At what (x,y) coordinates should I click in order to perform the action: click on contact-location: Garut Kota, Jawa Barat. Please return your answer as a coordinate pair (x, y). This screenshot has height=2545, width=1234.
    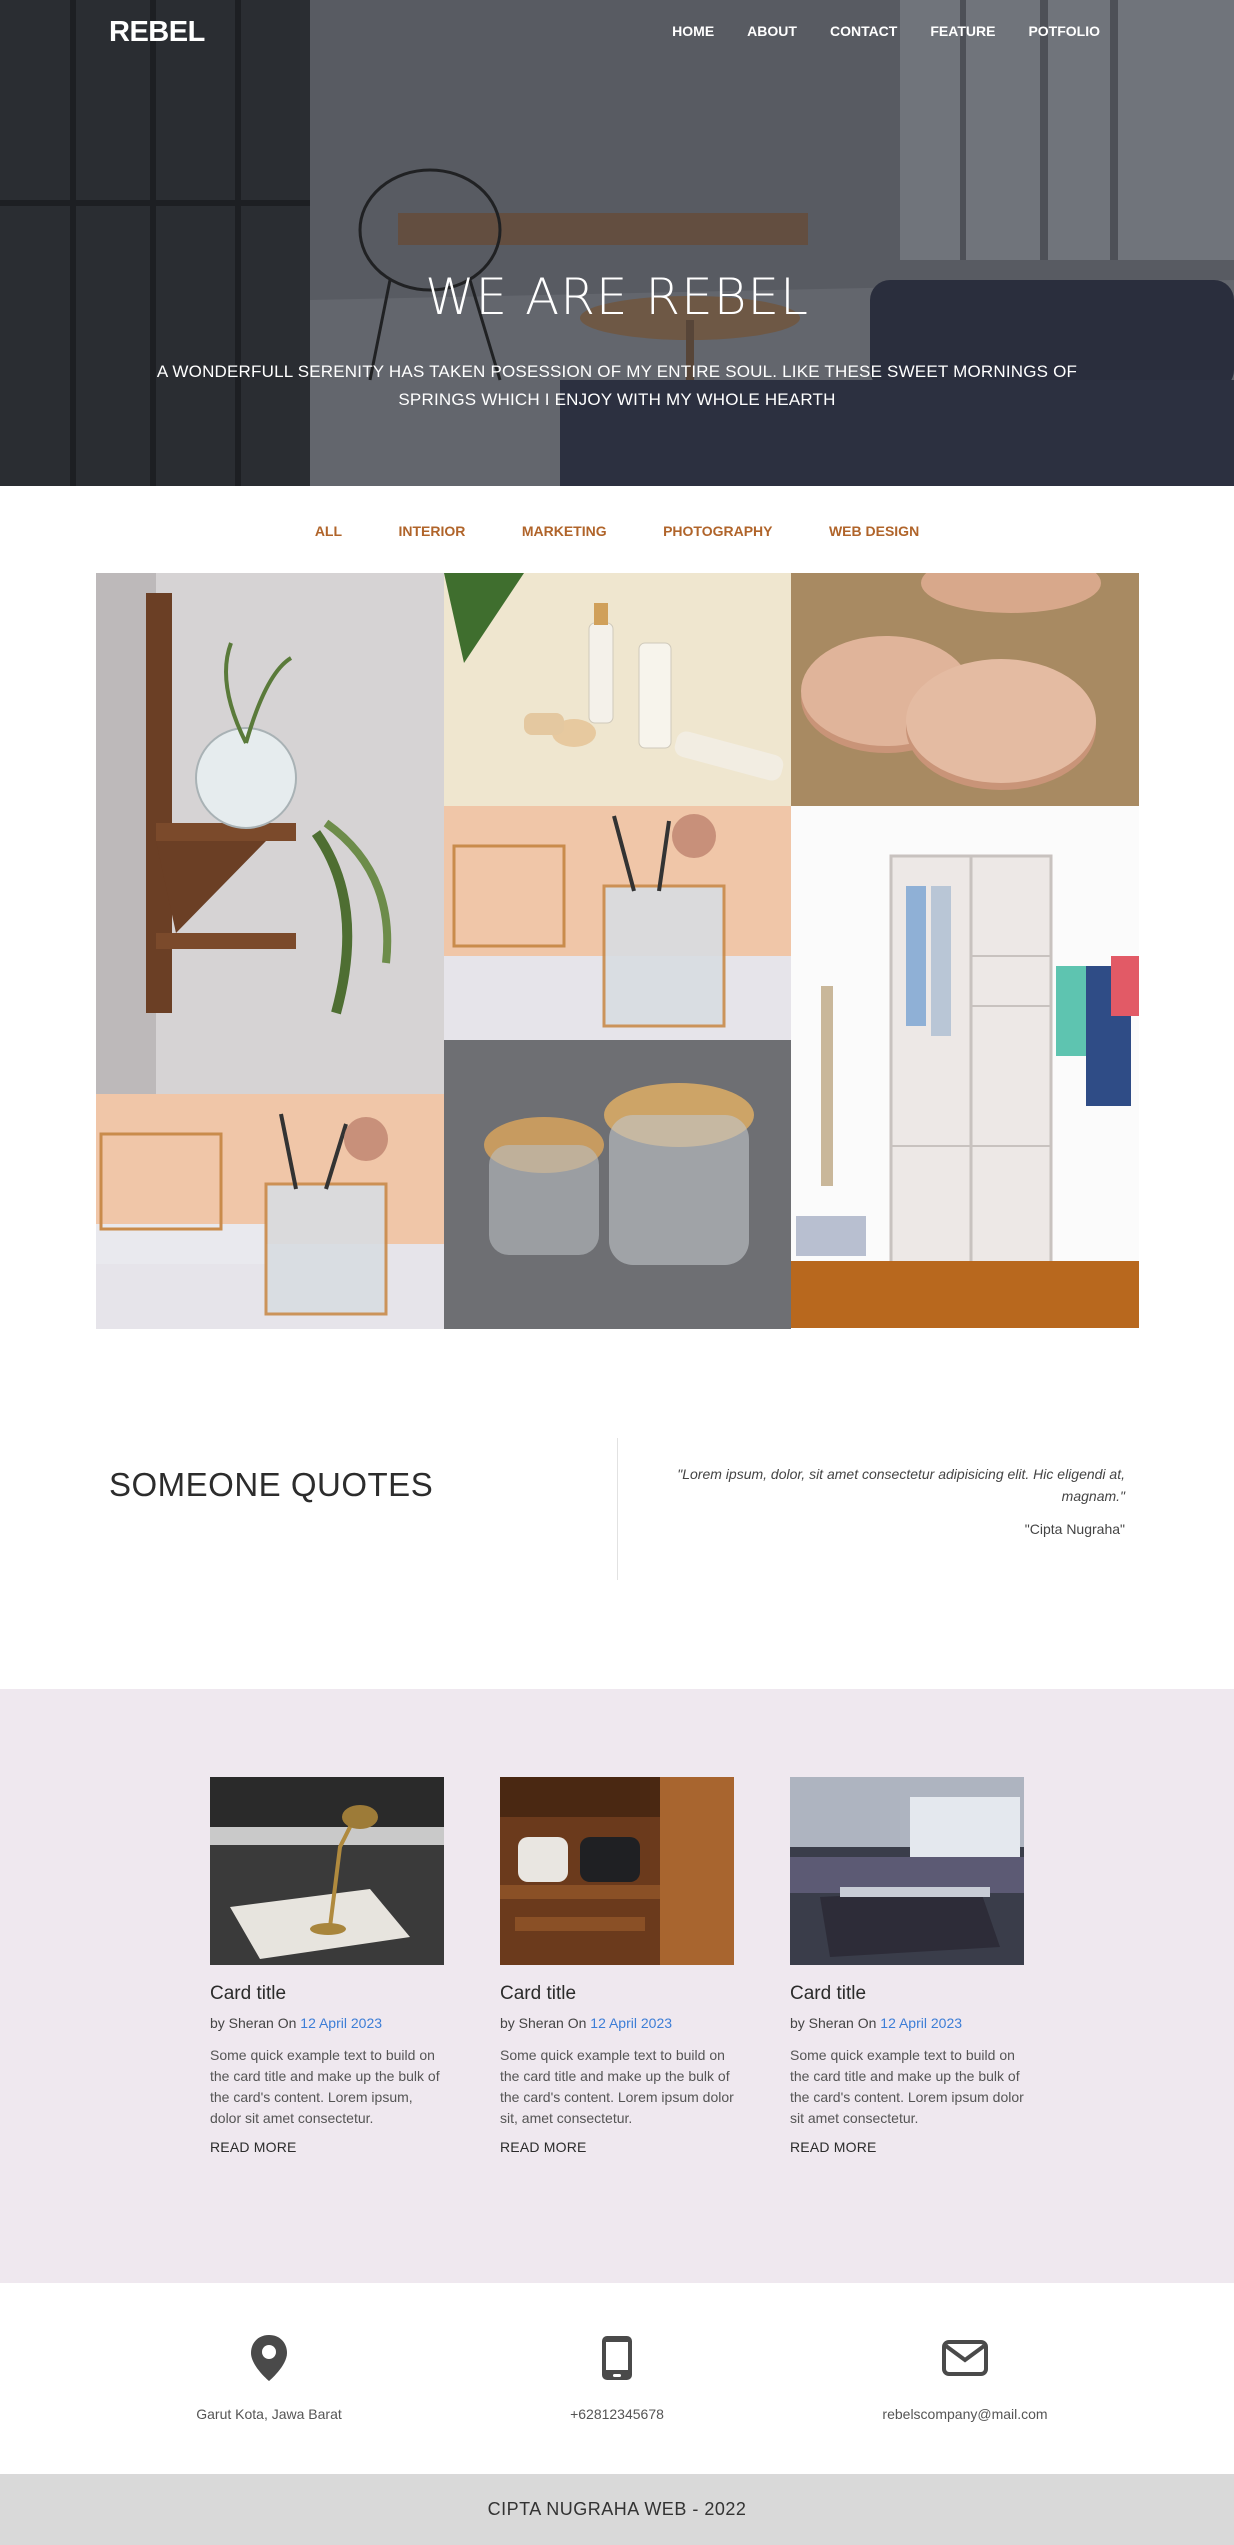
    Looking at the image, I should click on (269, 2376).